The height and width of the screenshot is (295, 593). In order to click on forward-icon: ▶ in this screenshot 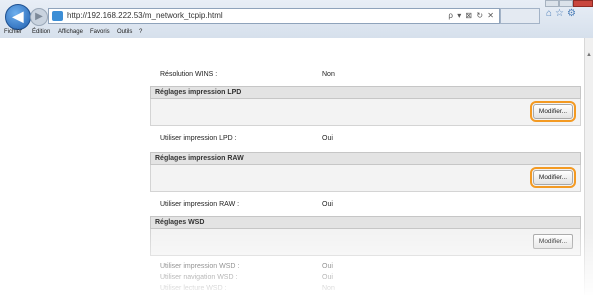, I will do `click(39, 17)`.